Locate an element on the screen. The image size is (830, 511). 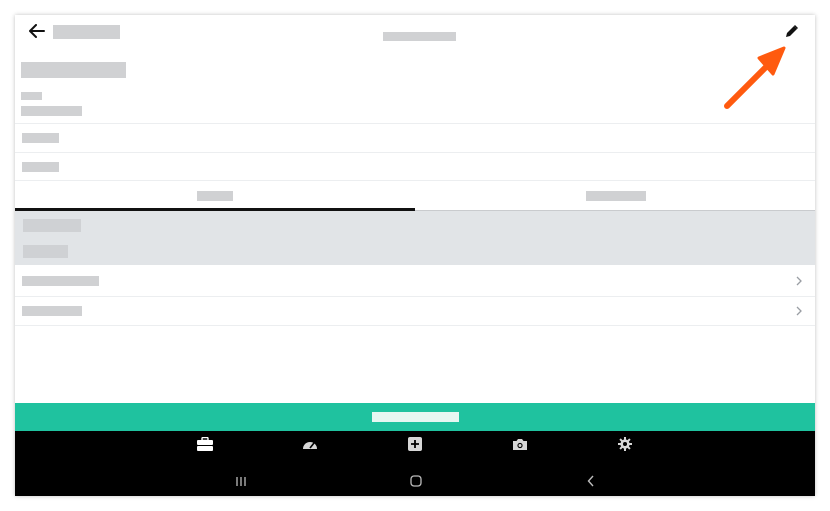
briefcase-icon is located at coordinates (205, 444).